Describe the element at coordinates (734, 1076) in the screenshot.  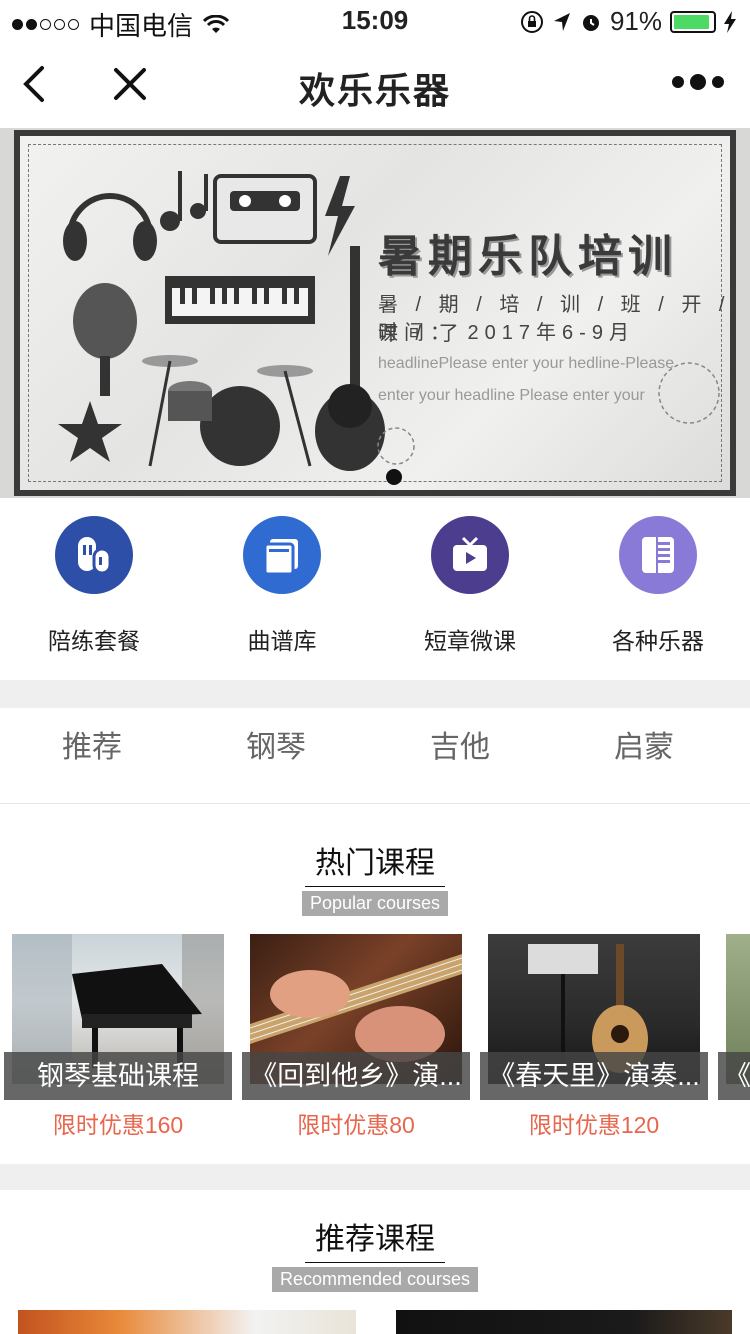
I see `course-title: 《` at that location.